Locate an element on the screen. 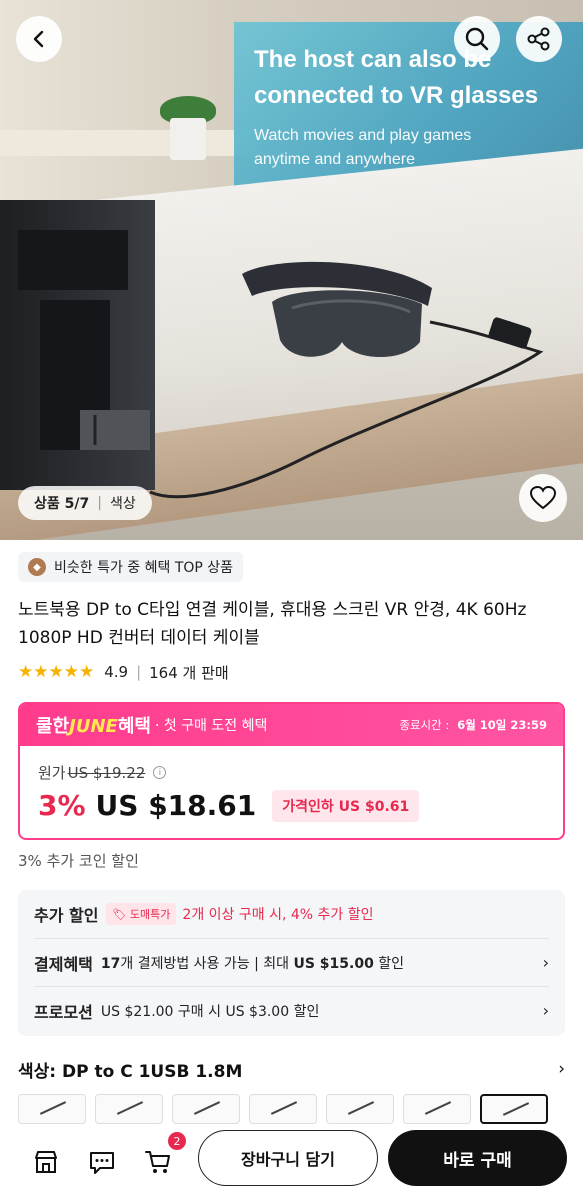 The width and height of the screenshot is (583, 1200). promotion-row: 프로모션 US $21.00 구매 시 US $3.00 할인 › is located at coordinates (291, 1010).